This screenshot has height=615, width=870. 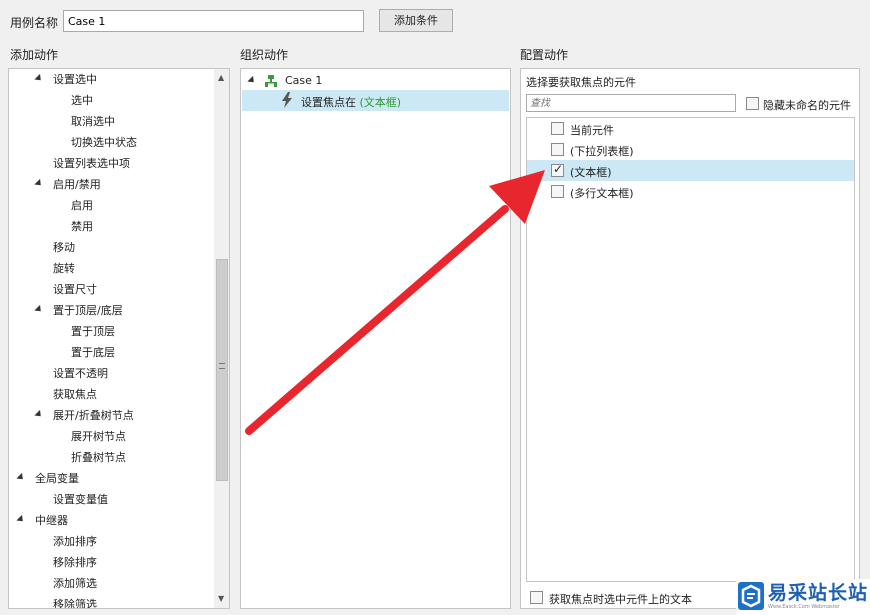 I want to click on action-tree-item: 展开树节点, so click(x=111, y=436).